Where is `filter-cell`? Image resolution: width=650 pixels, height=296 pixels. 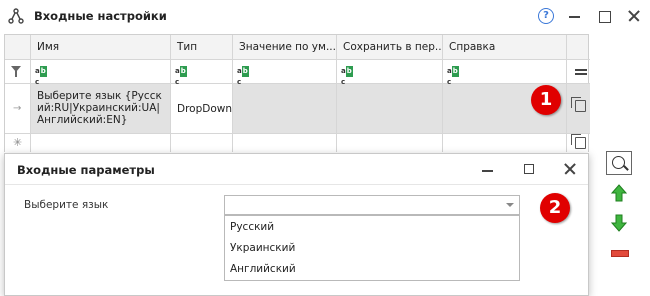
filter-cell is located at coordinates (18, 72).